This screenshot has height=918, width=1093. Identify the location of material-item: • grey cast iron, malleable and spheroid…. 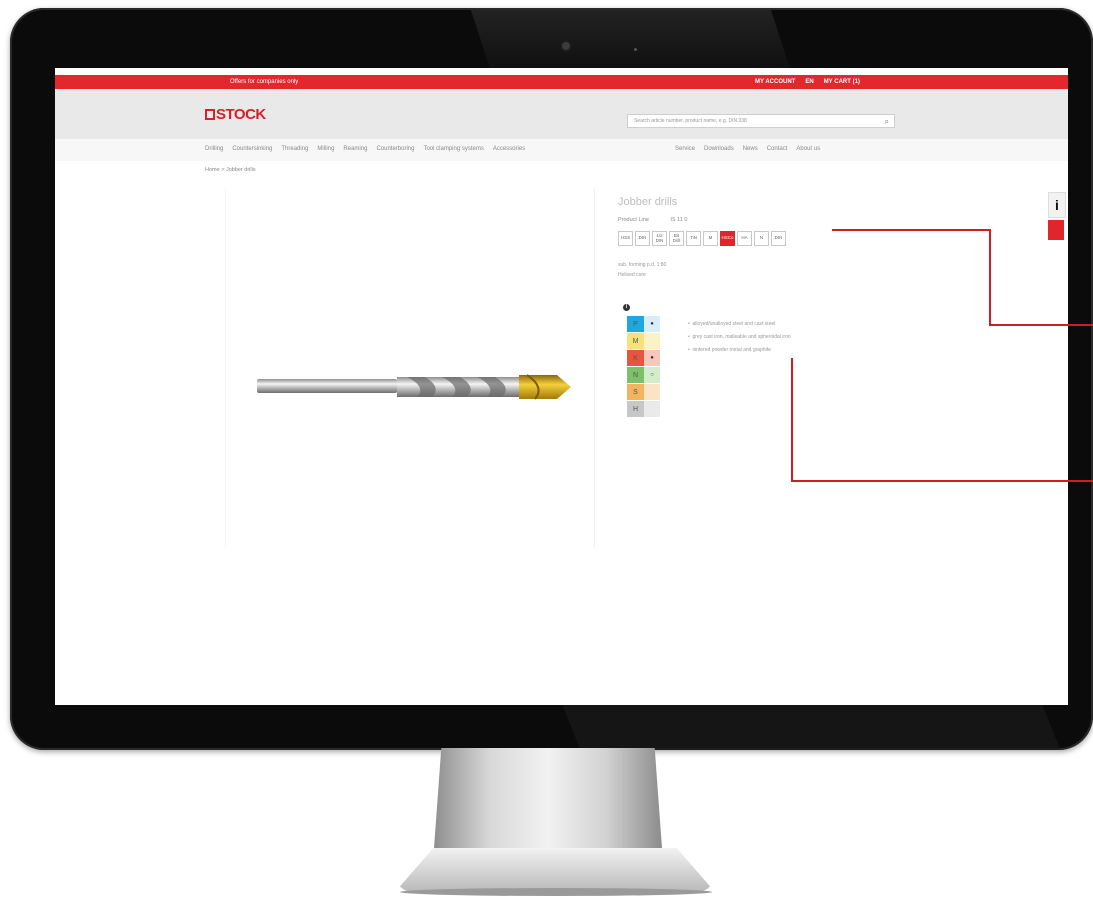
(739, 337).